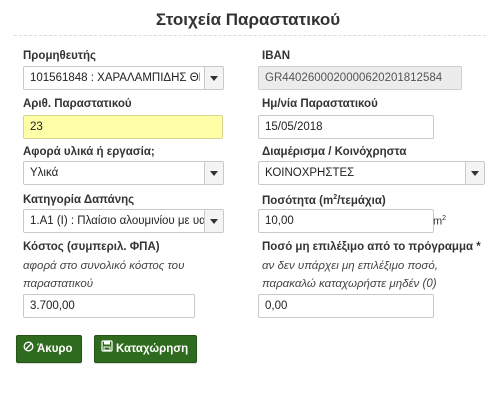 Image resolution: width=496 pixels, height=400 pixels. Describe the element at coordinates (298, 200) in the screenshot. I see `quantity-label-prefix: Ποσότητα (m` at that location.